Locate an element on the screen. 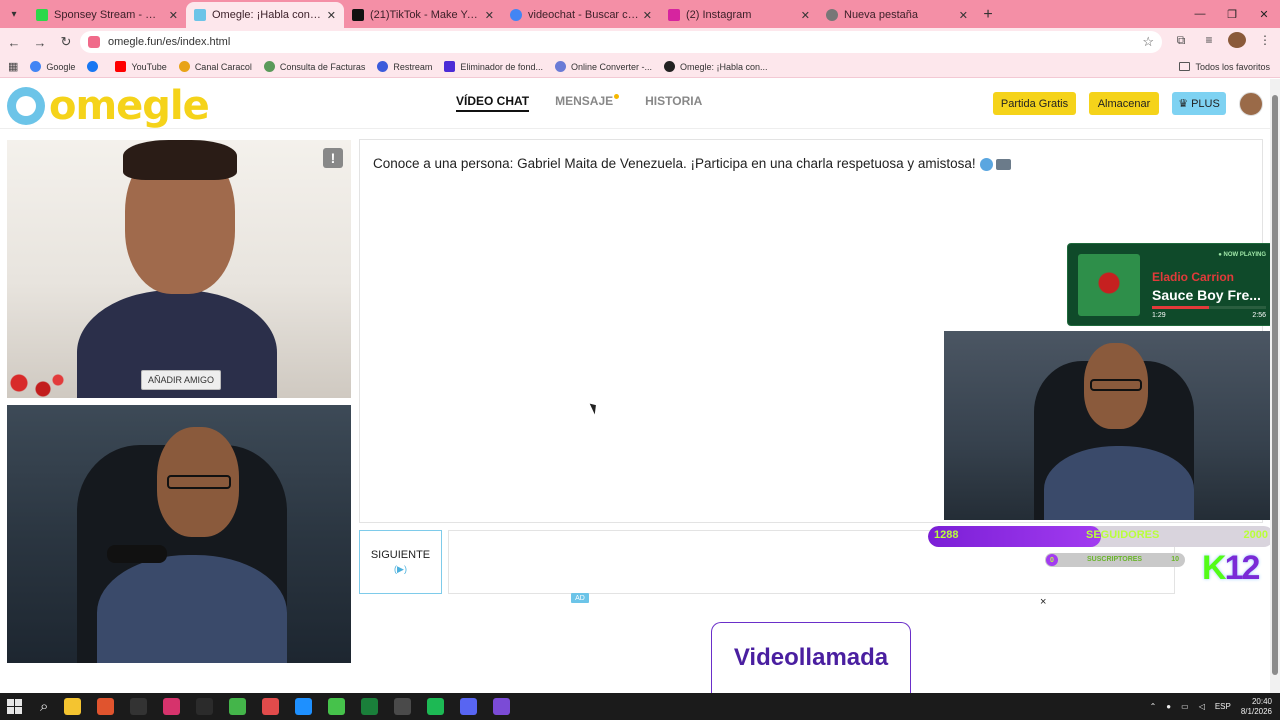 The image size is (1280, 720). windows-start-icon is located at coordinates (14, 706).